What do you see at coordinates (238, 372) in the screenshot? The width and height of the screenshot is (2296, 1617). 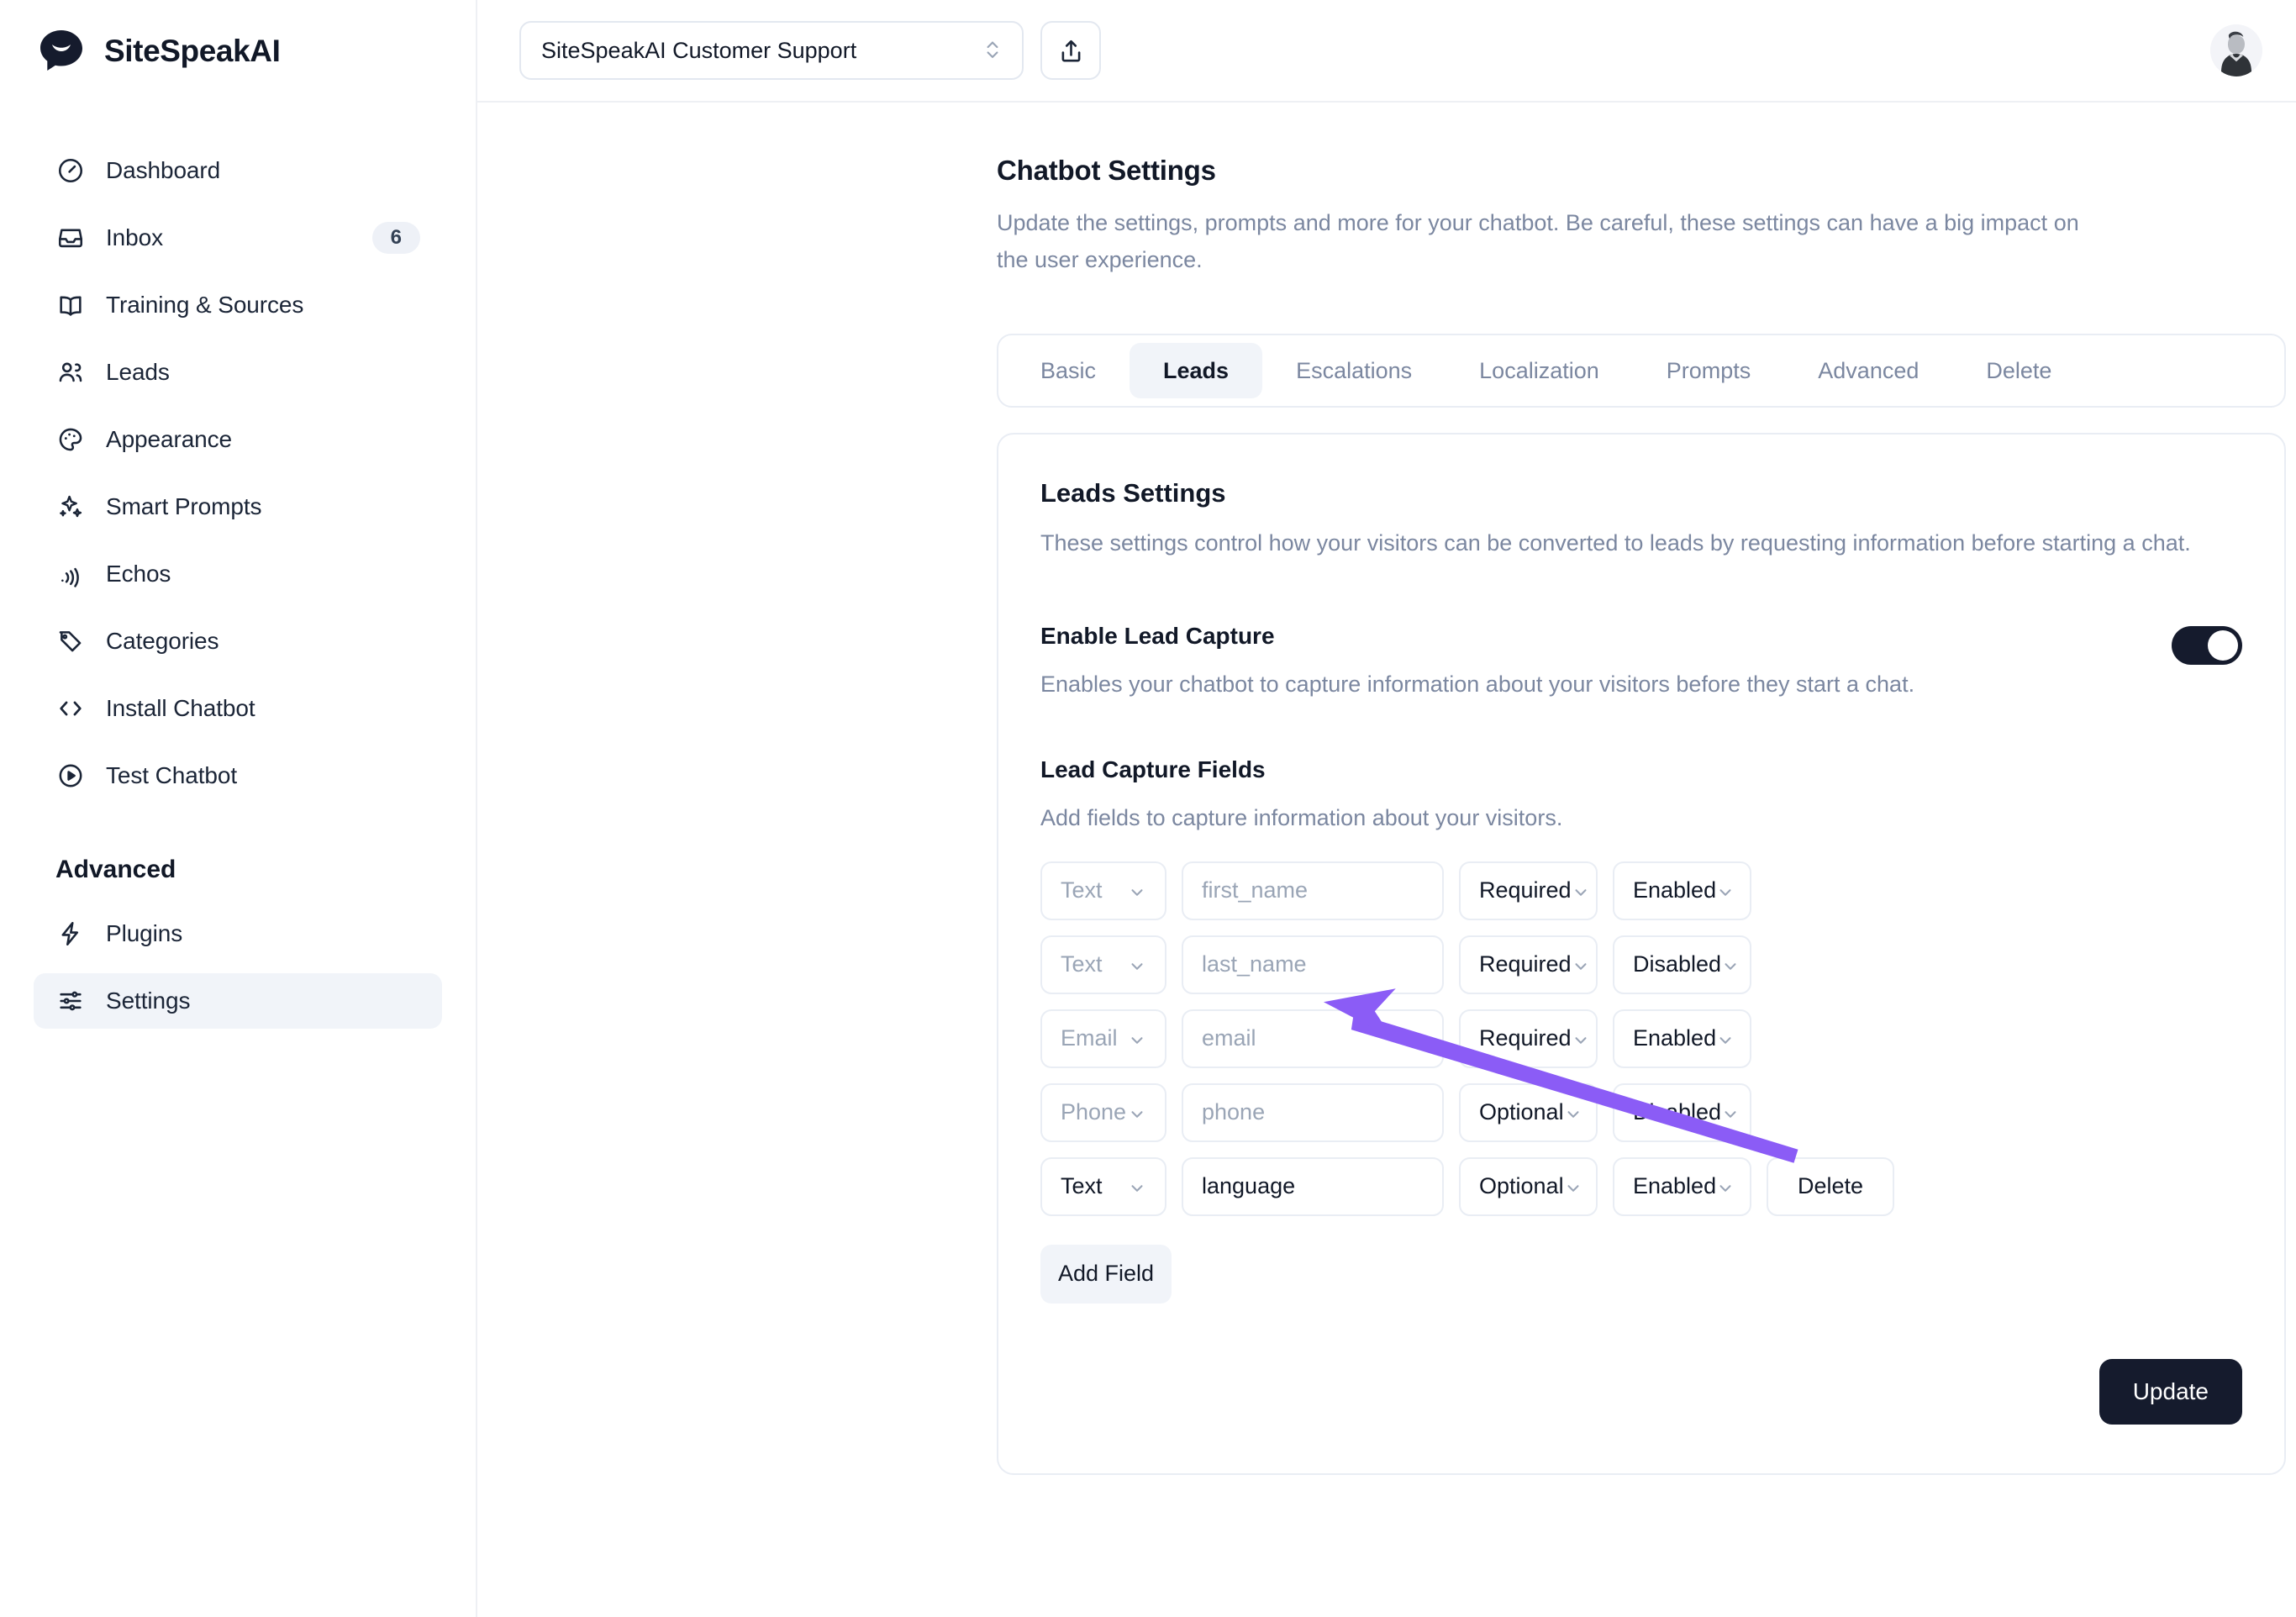 I see `sidebar-item-leads: Leads` at bounding box center [238, 372].